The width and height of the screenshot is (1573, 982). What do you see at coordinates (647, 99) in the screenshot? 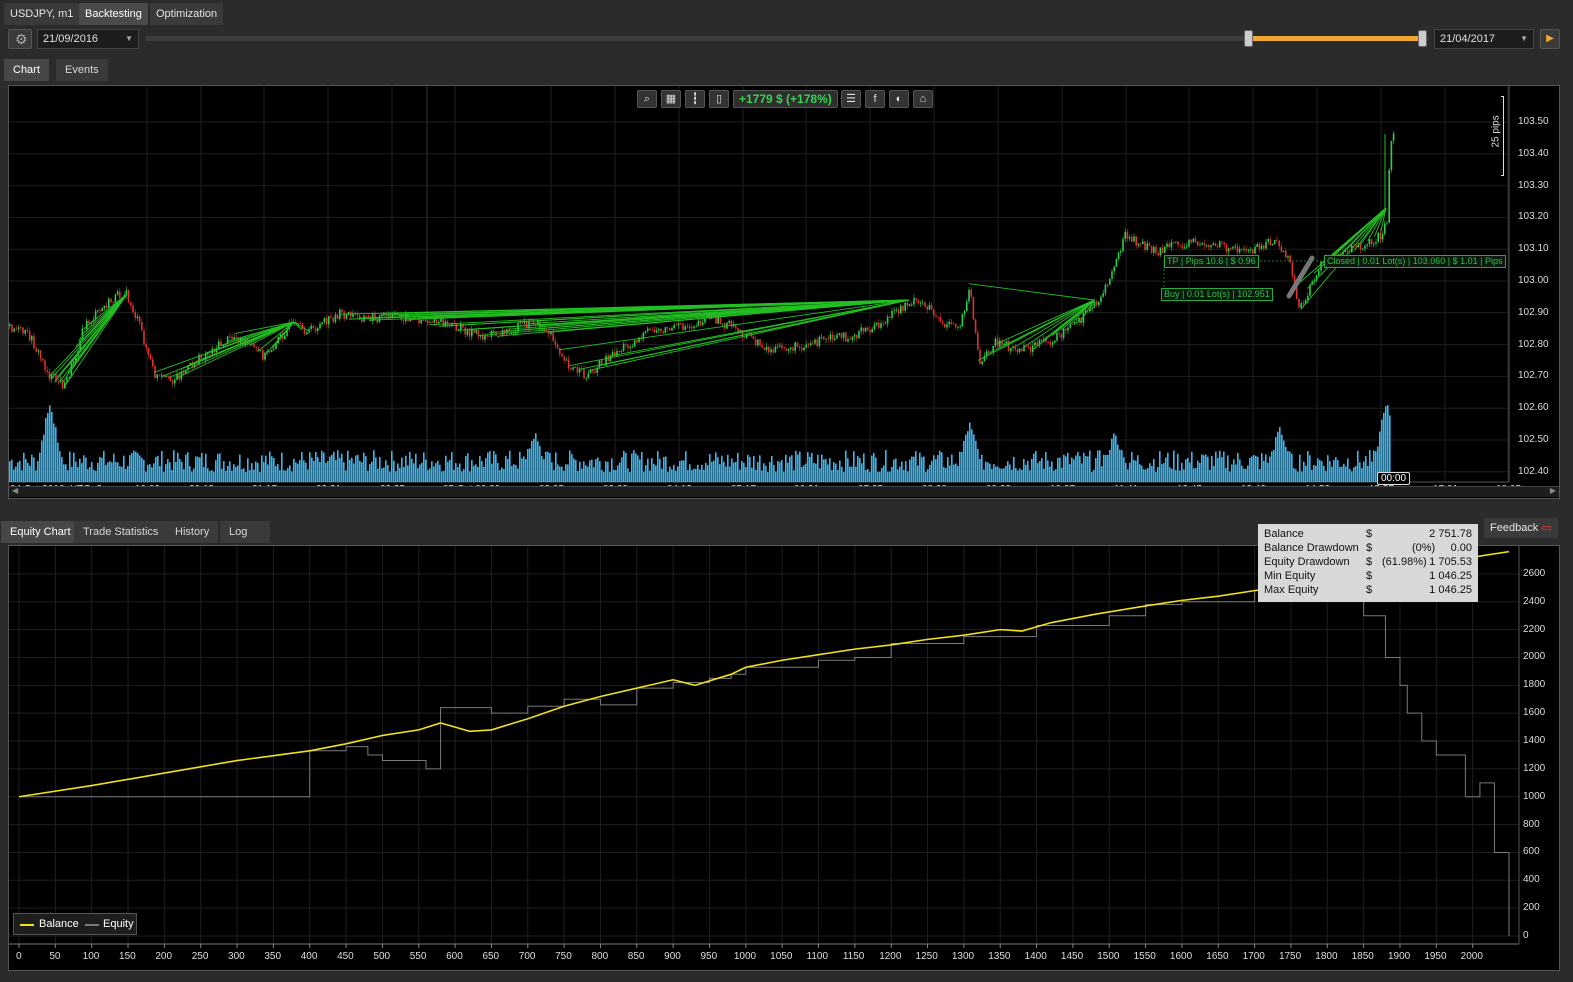
I see `zoom-button: ⌕` at bounding box center [647, 99].